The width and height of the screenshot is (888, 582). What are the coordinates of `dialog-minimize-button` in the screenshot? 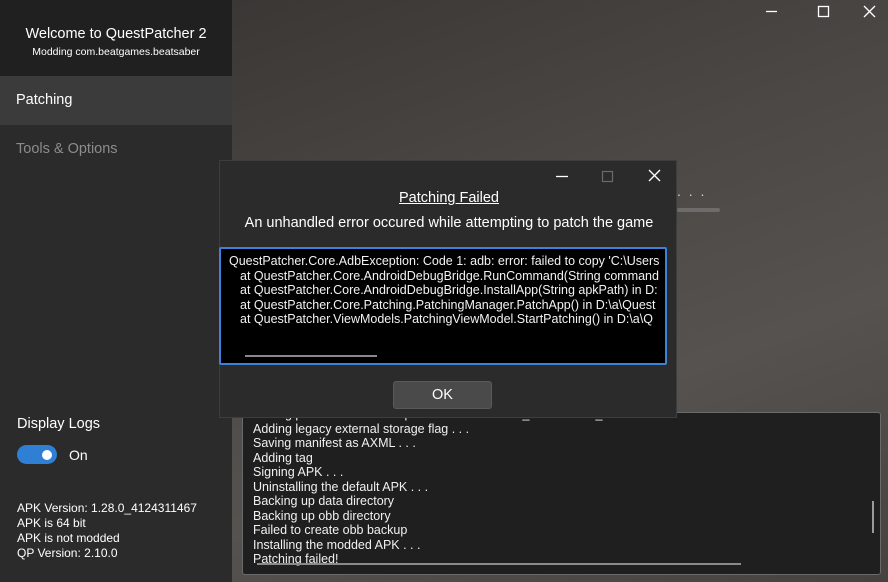 It's located at (562, 176).